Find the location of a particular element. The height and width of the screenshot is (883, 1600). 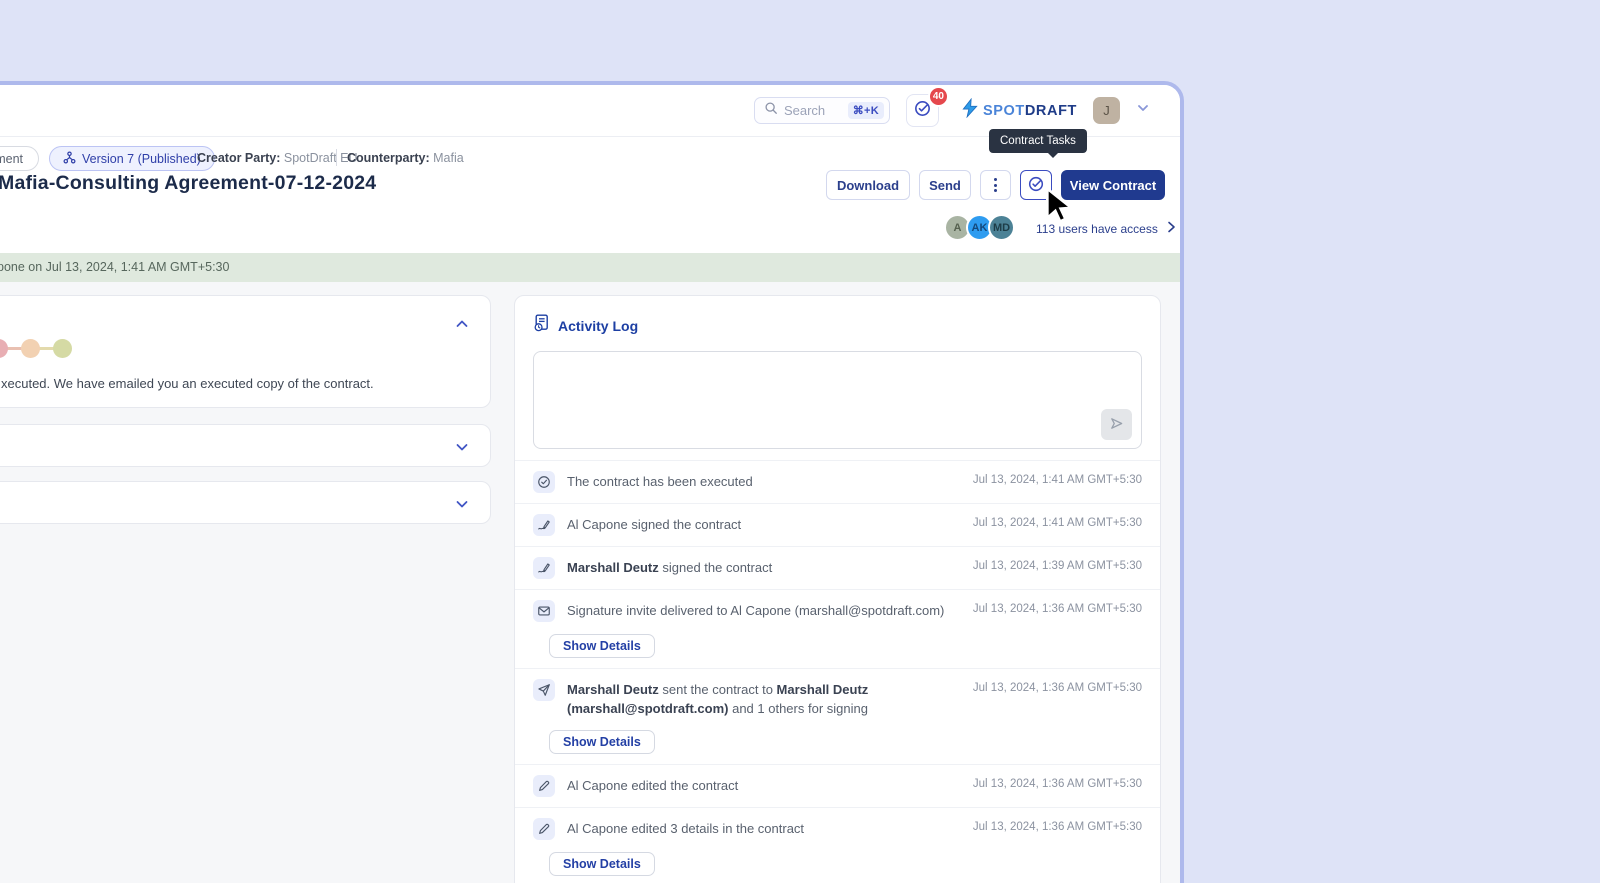

download-button: Download is located at coordinates (868, 185).